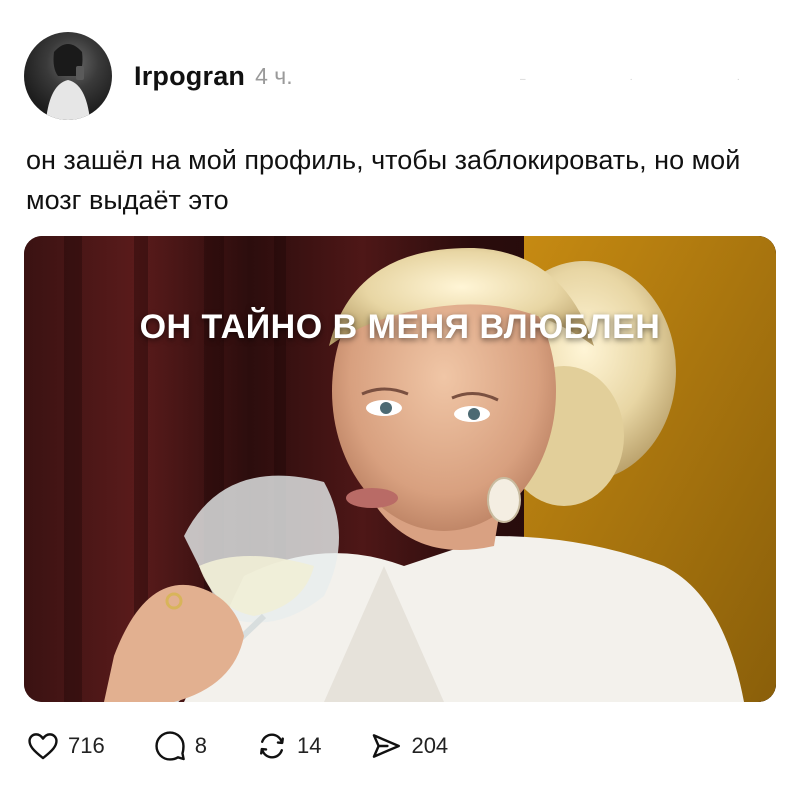 The image size is (800, 791). What do you see at coordinates (86, 745) in the screenshot?
I see `like-count: 716` at bounding box center [86, 745].